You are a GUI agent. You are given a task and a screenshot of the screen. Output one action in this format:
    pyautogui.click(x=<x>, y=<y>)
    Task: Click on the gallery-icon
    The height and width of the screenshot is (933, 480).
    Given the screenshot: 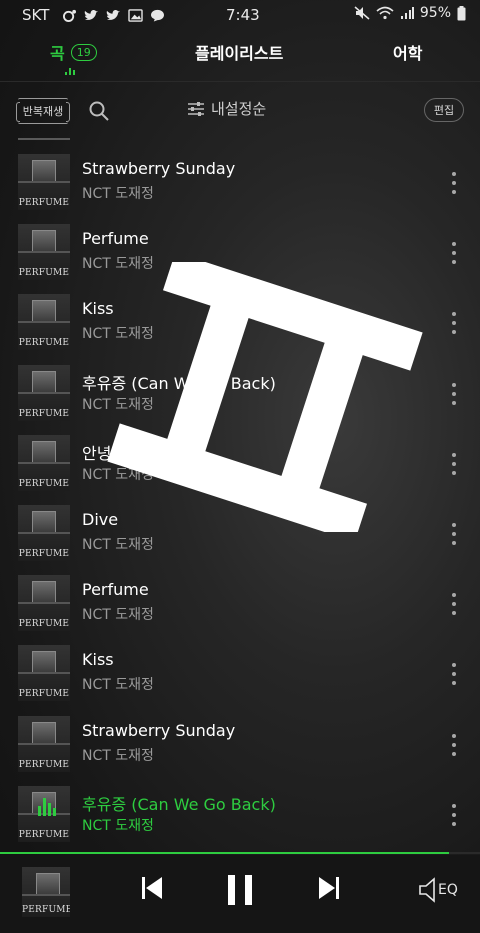 What is the action you would take?
    pyautogui.click(x=136, y=15)
    